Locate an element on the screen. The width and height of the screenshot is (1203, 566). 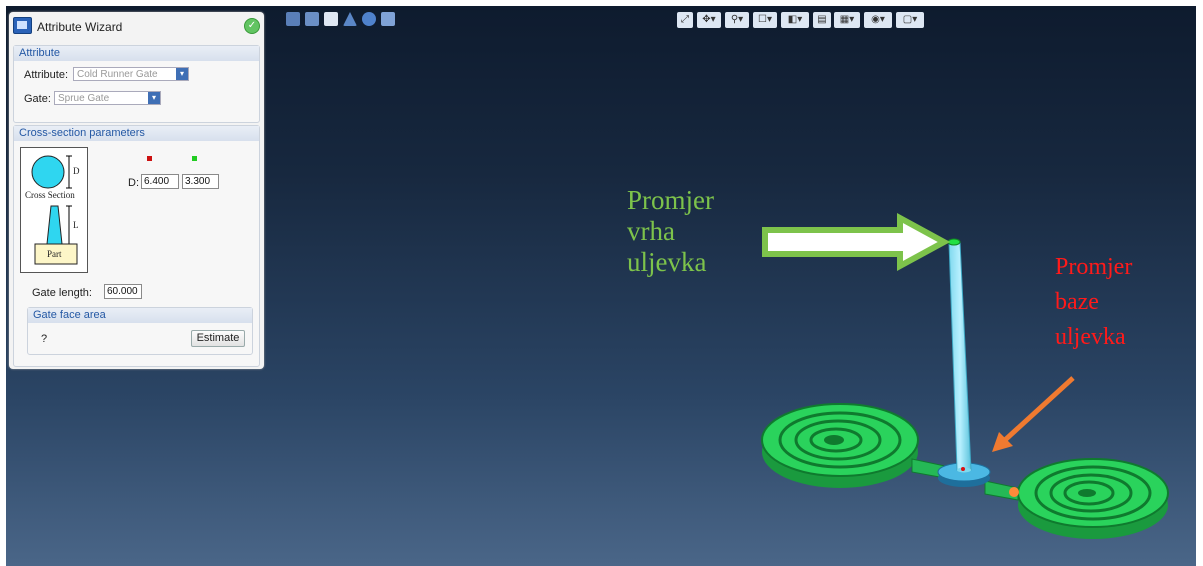
cross-section-diagram: D Cross Section L Part is located at coordinates (54, 210).